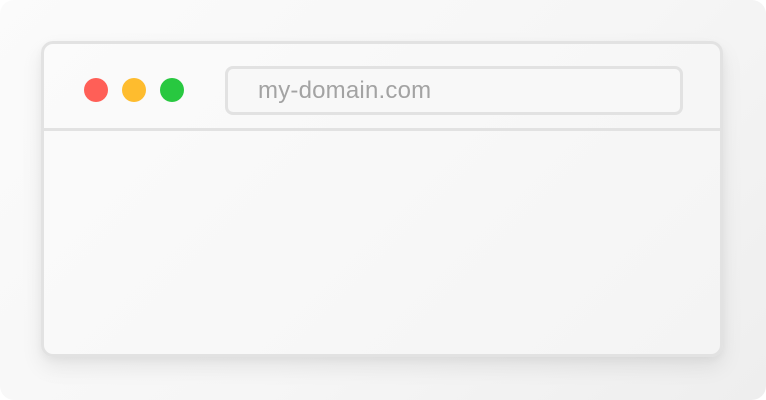 The image size is (766, 400). Describe the element at coordinates (96, 90) in the screenshot. I see `close-window-button` at that location.